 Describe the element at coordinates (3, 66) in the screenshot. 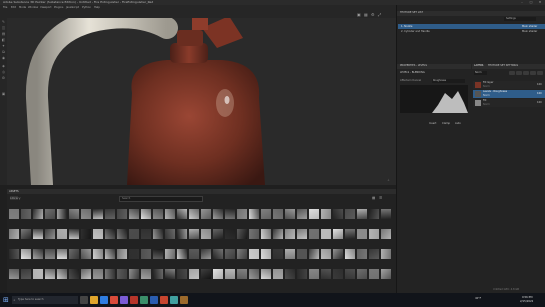

I see `bake-tool-icon: ◈` at that location.